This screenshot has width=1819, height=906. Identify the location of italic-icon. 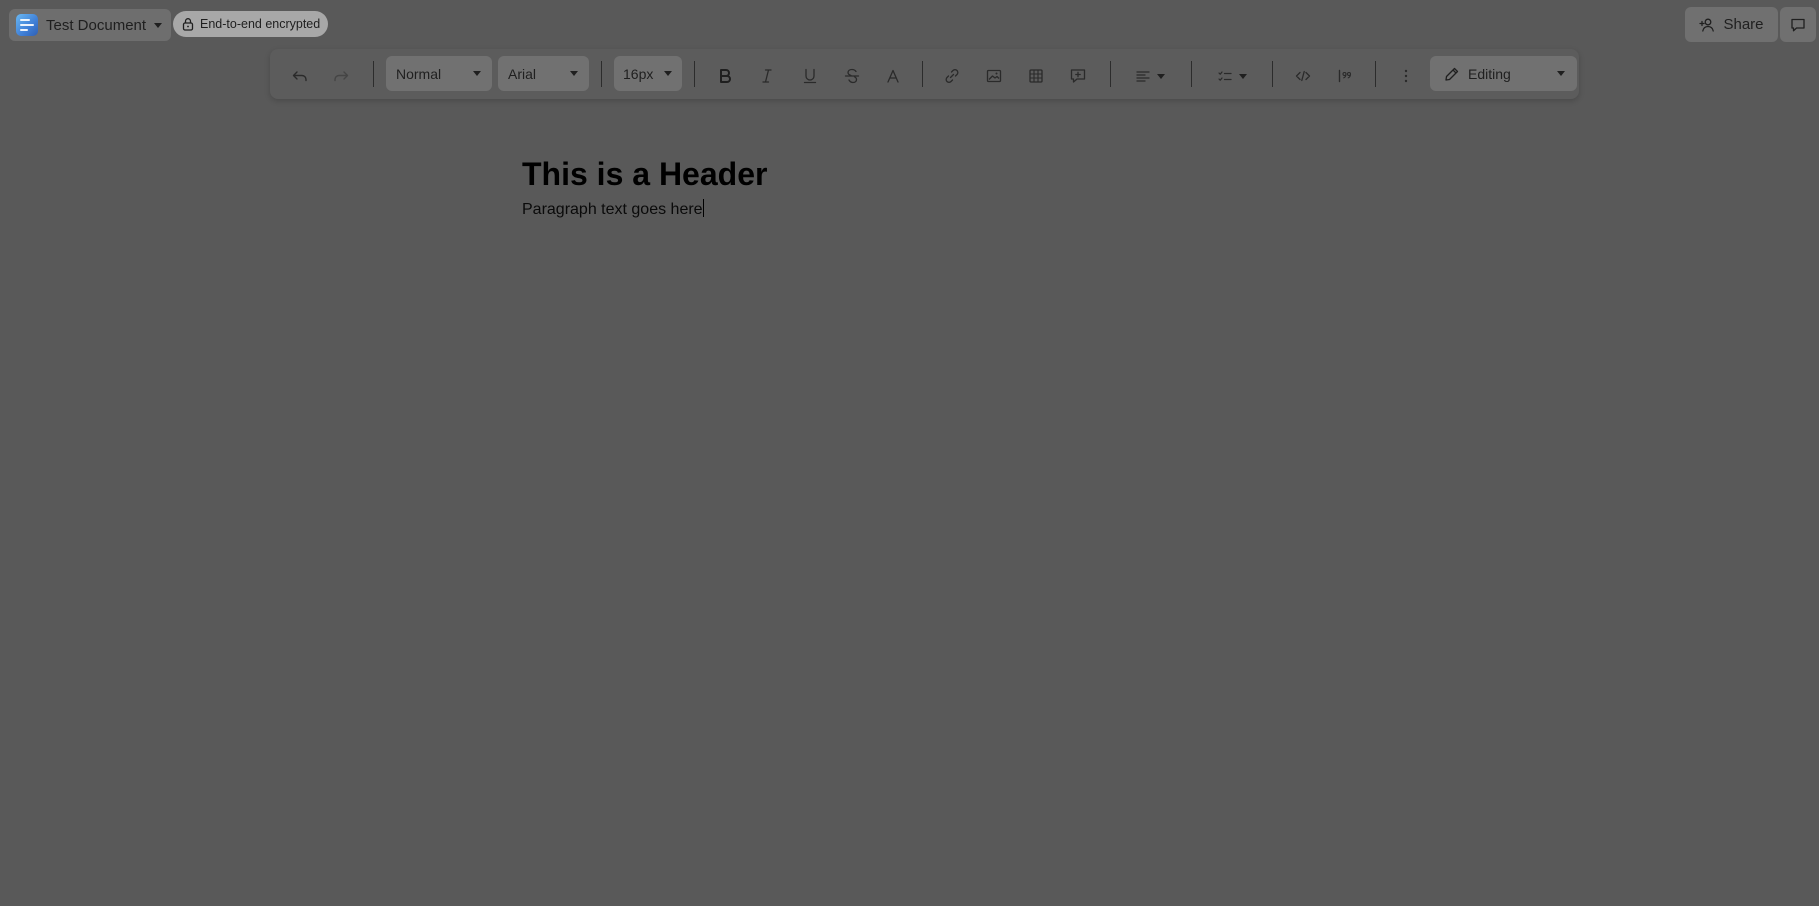
(767, 76).